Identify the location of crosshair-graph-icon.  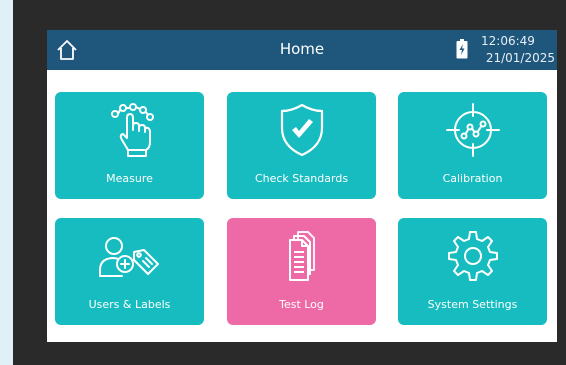
(472, 130).